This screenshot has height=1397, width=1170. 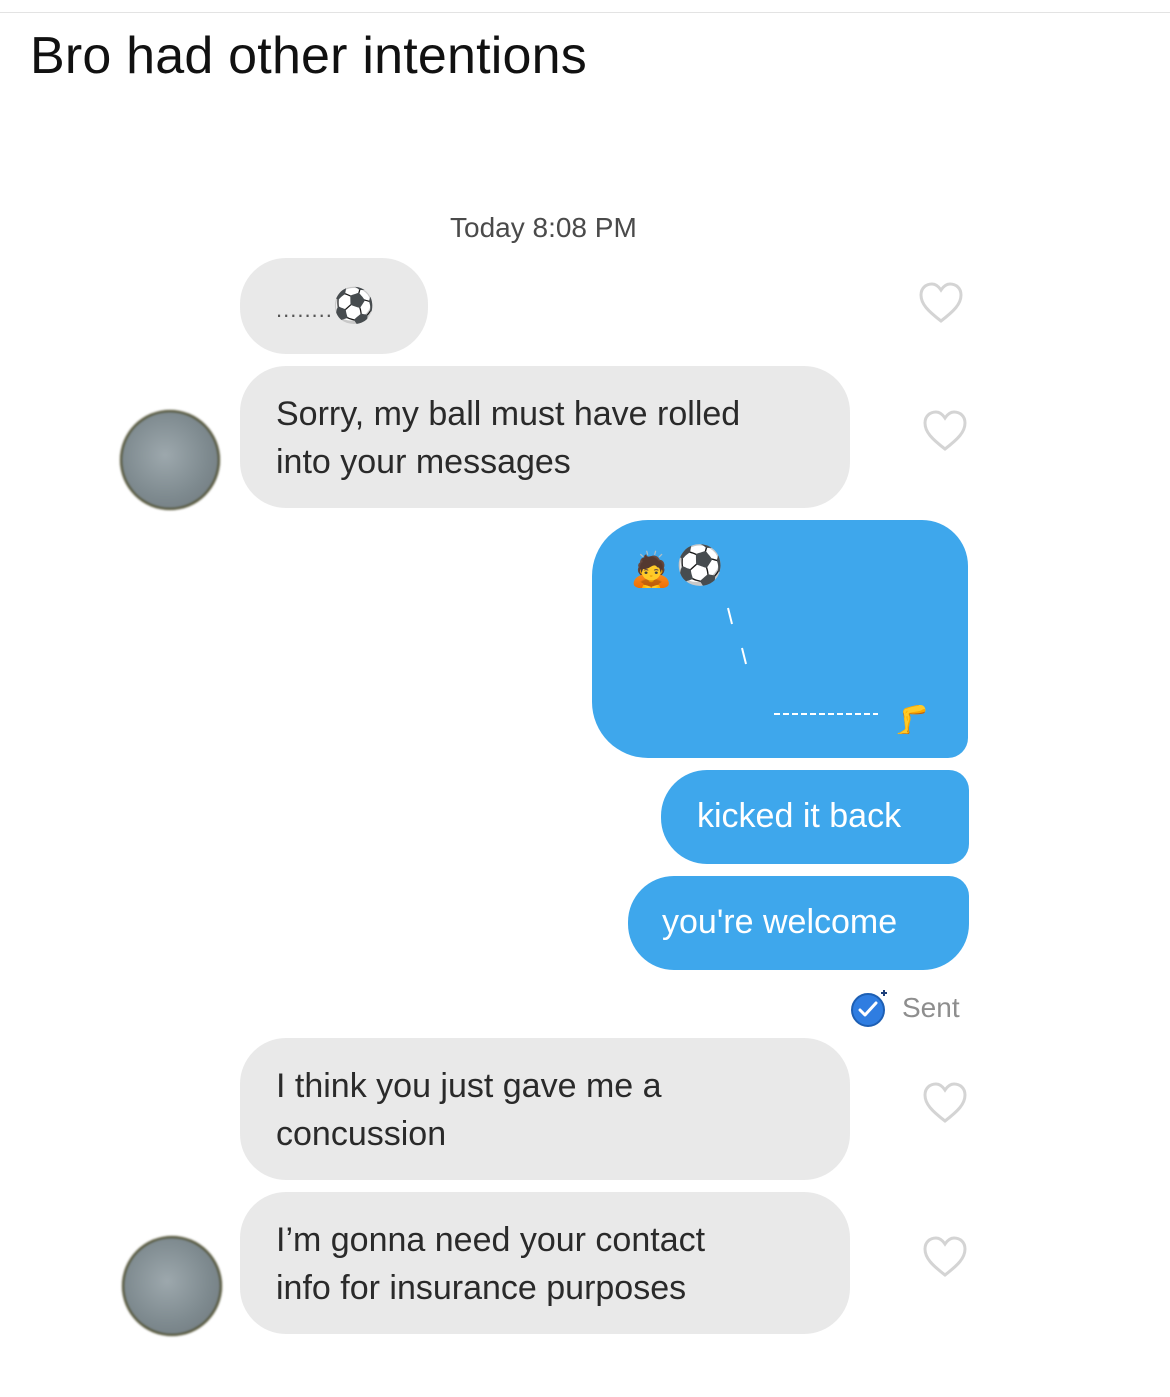 I want to click on check-badge-icon, so click(x=869, y=1008).